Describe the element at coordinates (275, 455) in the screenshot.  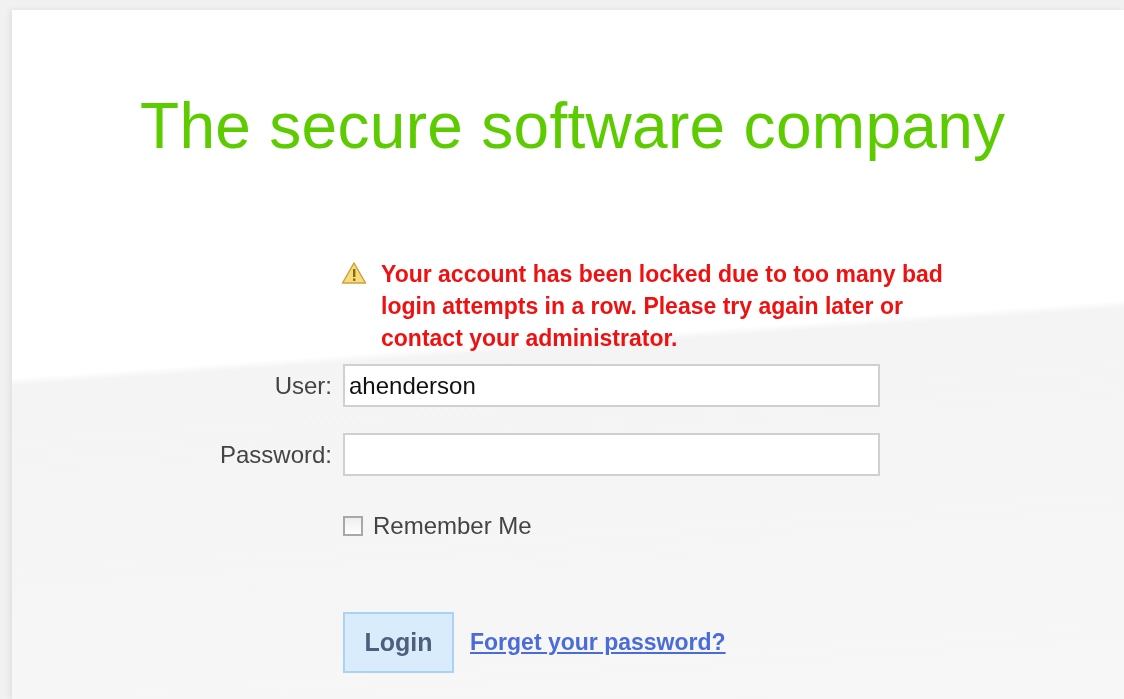
I see `field-label: Password:` at that location.